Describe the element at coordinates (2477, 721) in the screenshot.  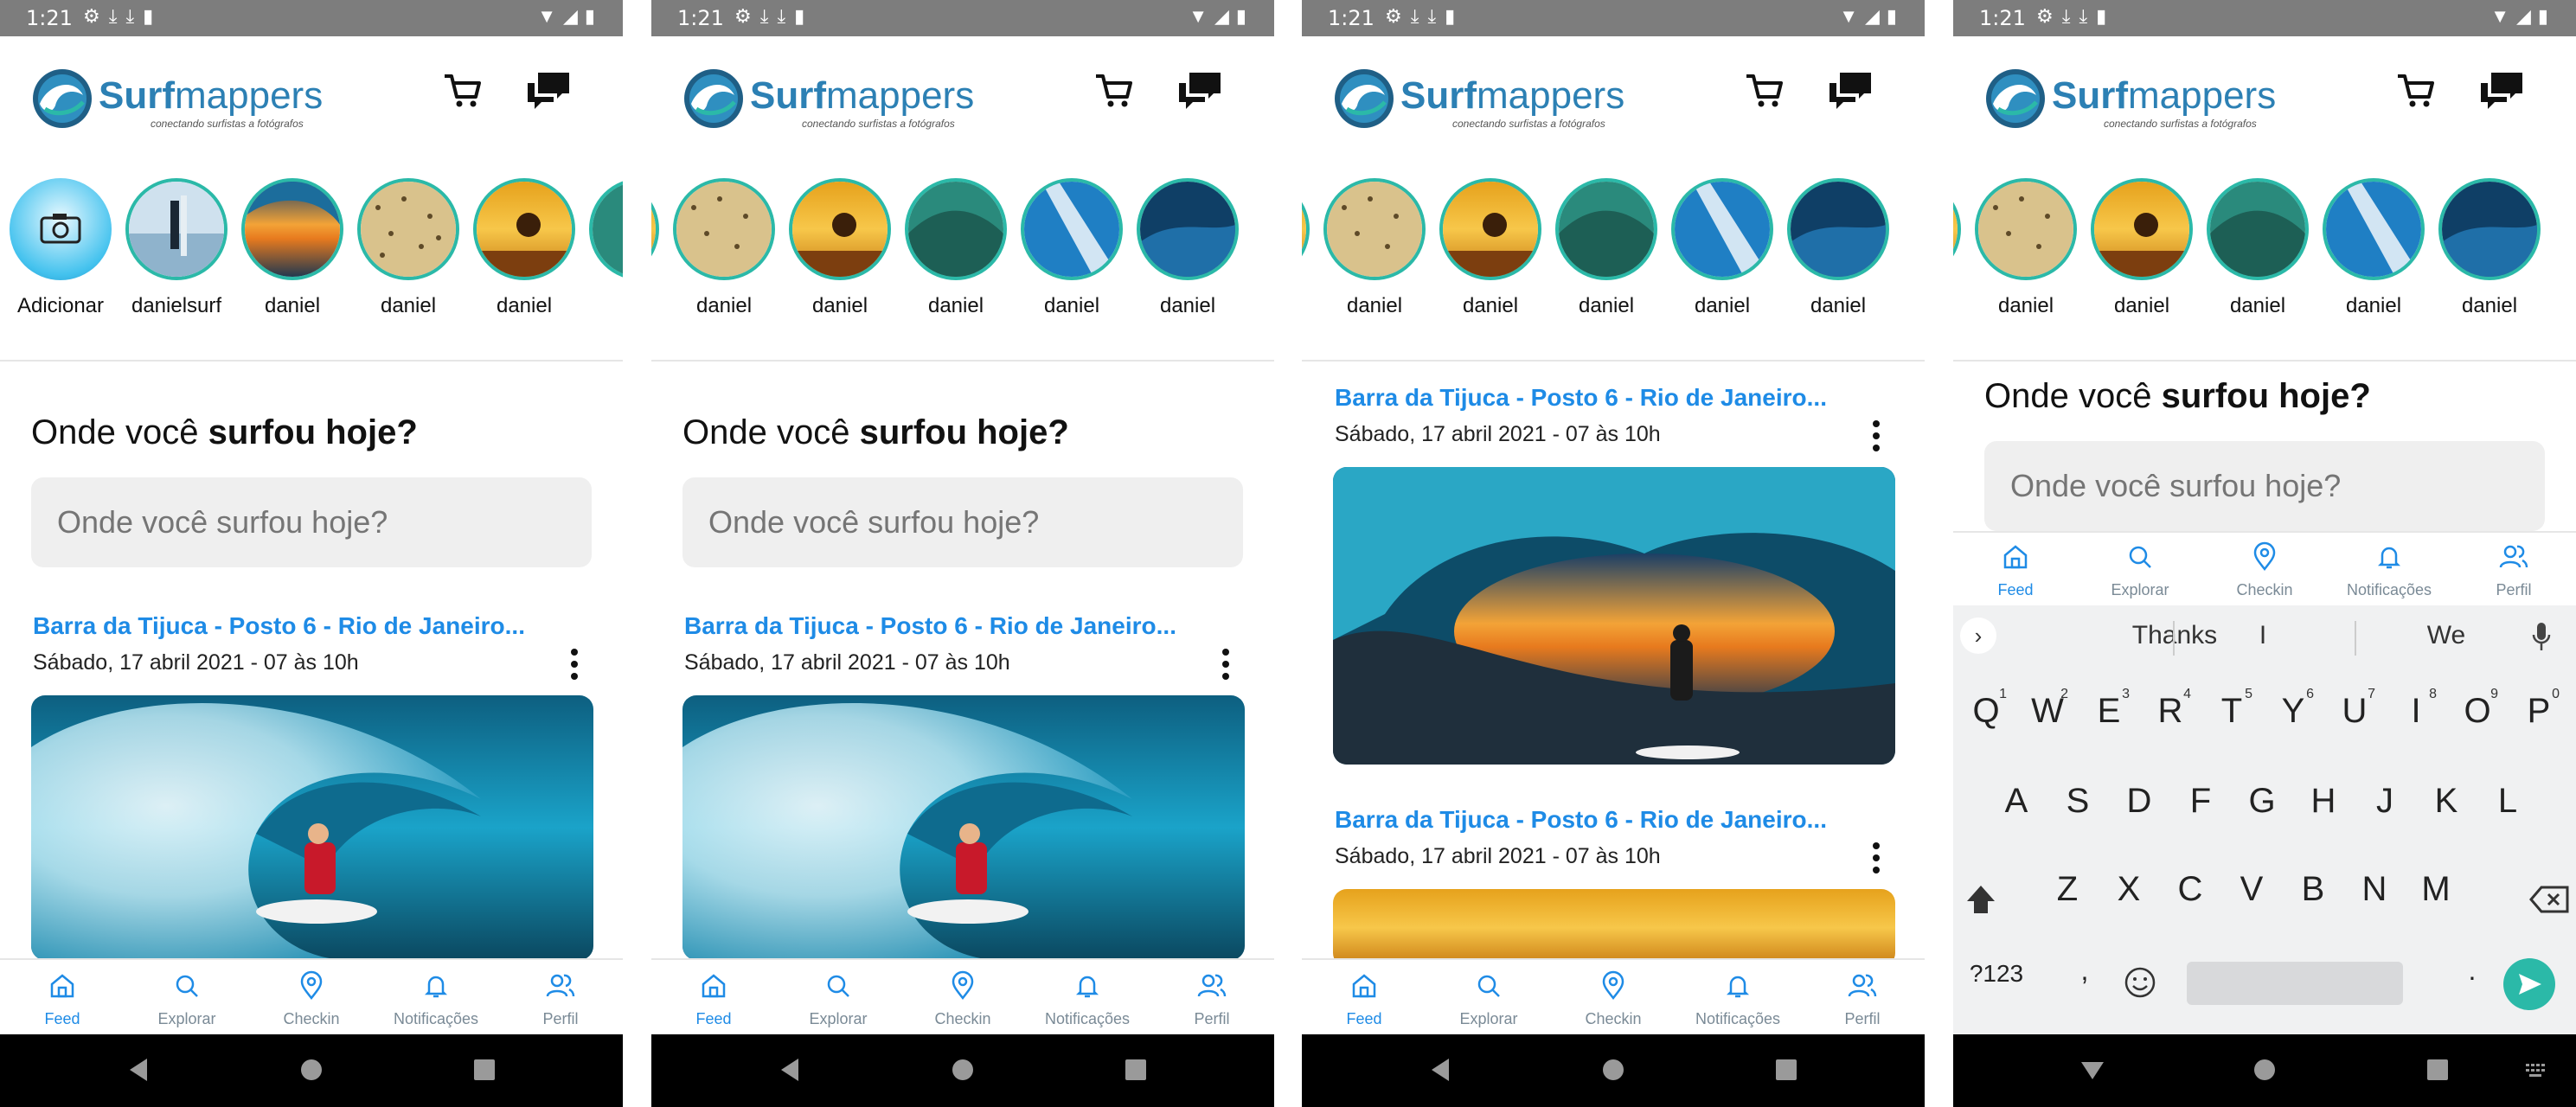
I see `key-o: O9` at that location.